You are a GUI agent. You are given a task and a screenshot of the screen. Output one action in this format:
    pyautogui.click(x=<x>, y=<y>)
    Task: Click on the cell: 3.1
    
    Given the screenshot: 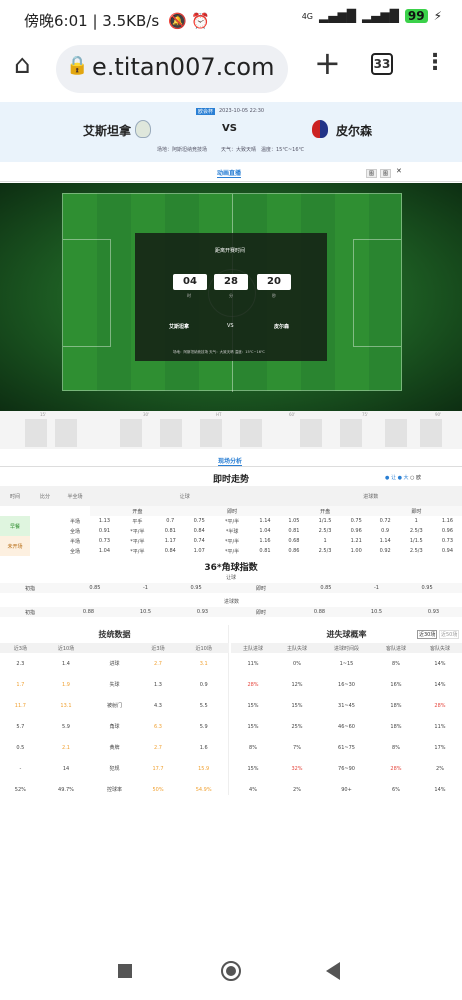 What is the action you would take?
    pyautogui.click(x=203, y=663)
    